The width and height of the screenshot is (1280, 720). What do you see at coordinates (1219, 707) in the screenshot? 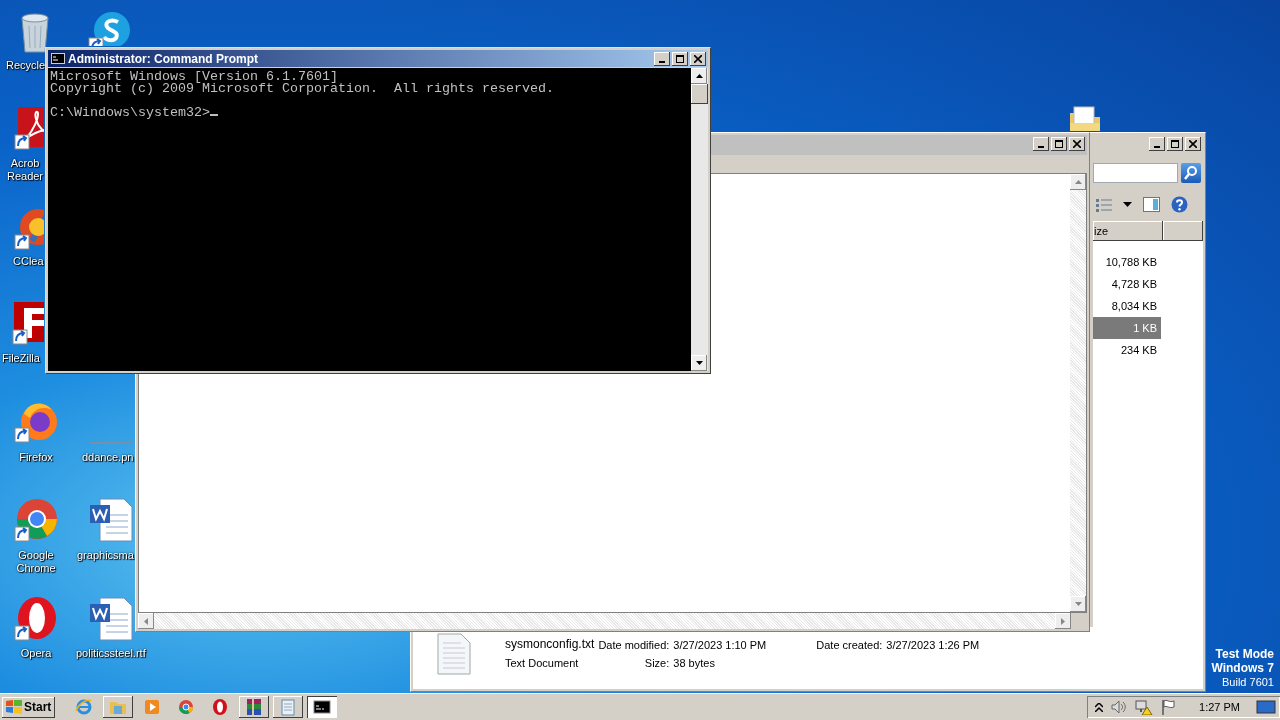
I see `clock: 1:27 PM` at bounding box center [1219, 707].